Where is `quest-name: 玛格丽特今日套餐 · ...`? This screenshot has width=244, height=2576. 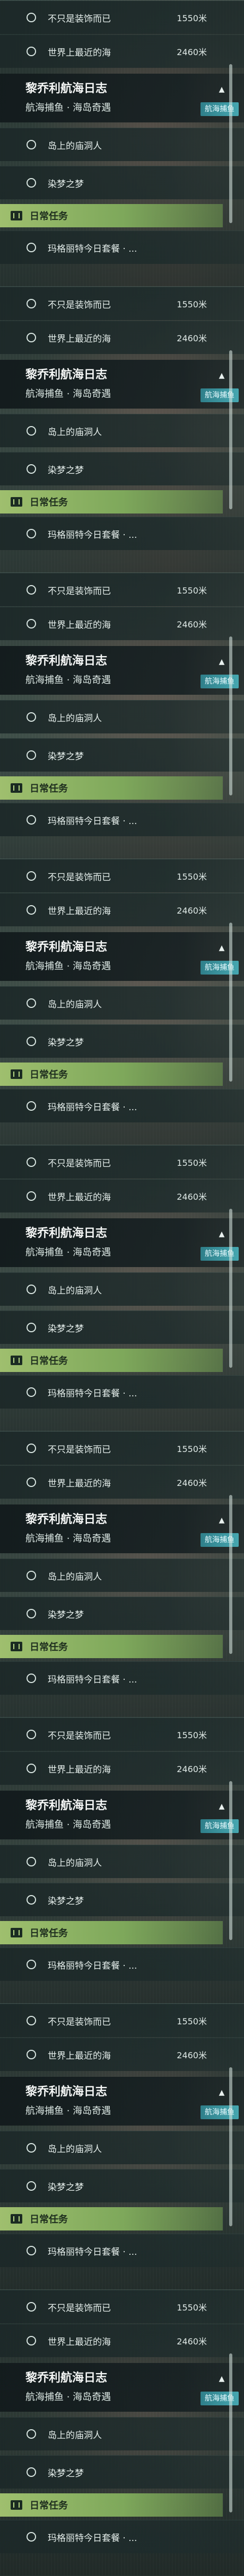
quest-name: 玛格丽特今日套餐 · ... is located at coordinates (93, 2538).